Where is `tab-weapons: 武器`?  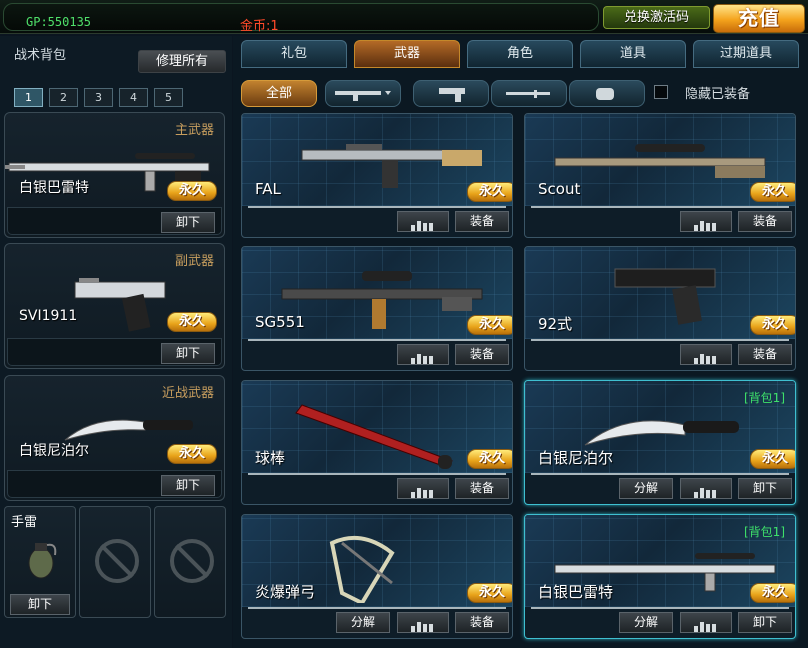 tab-weapons: 武器 is located at coordinates (407, 54).